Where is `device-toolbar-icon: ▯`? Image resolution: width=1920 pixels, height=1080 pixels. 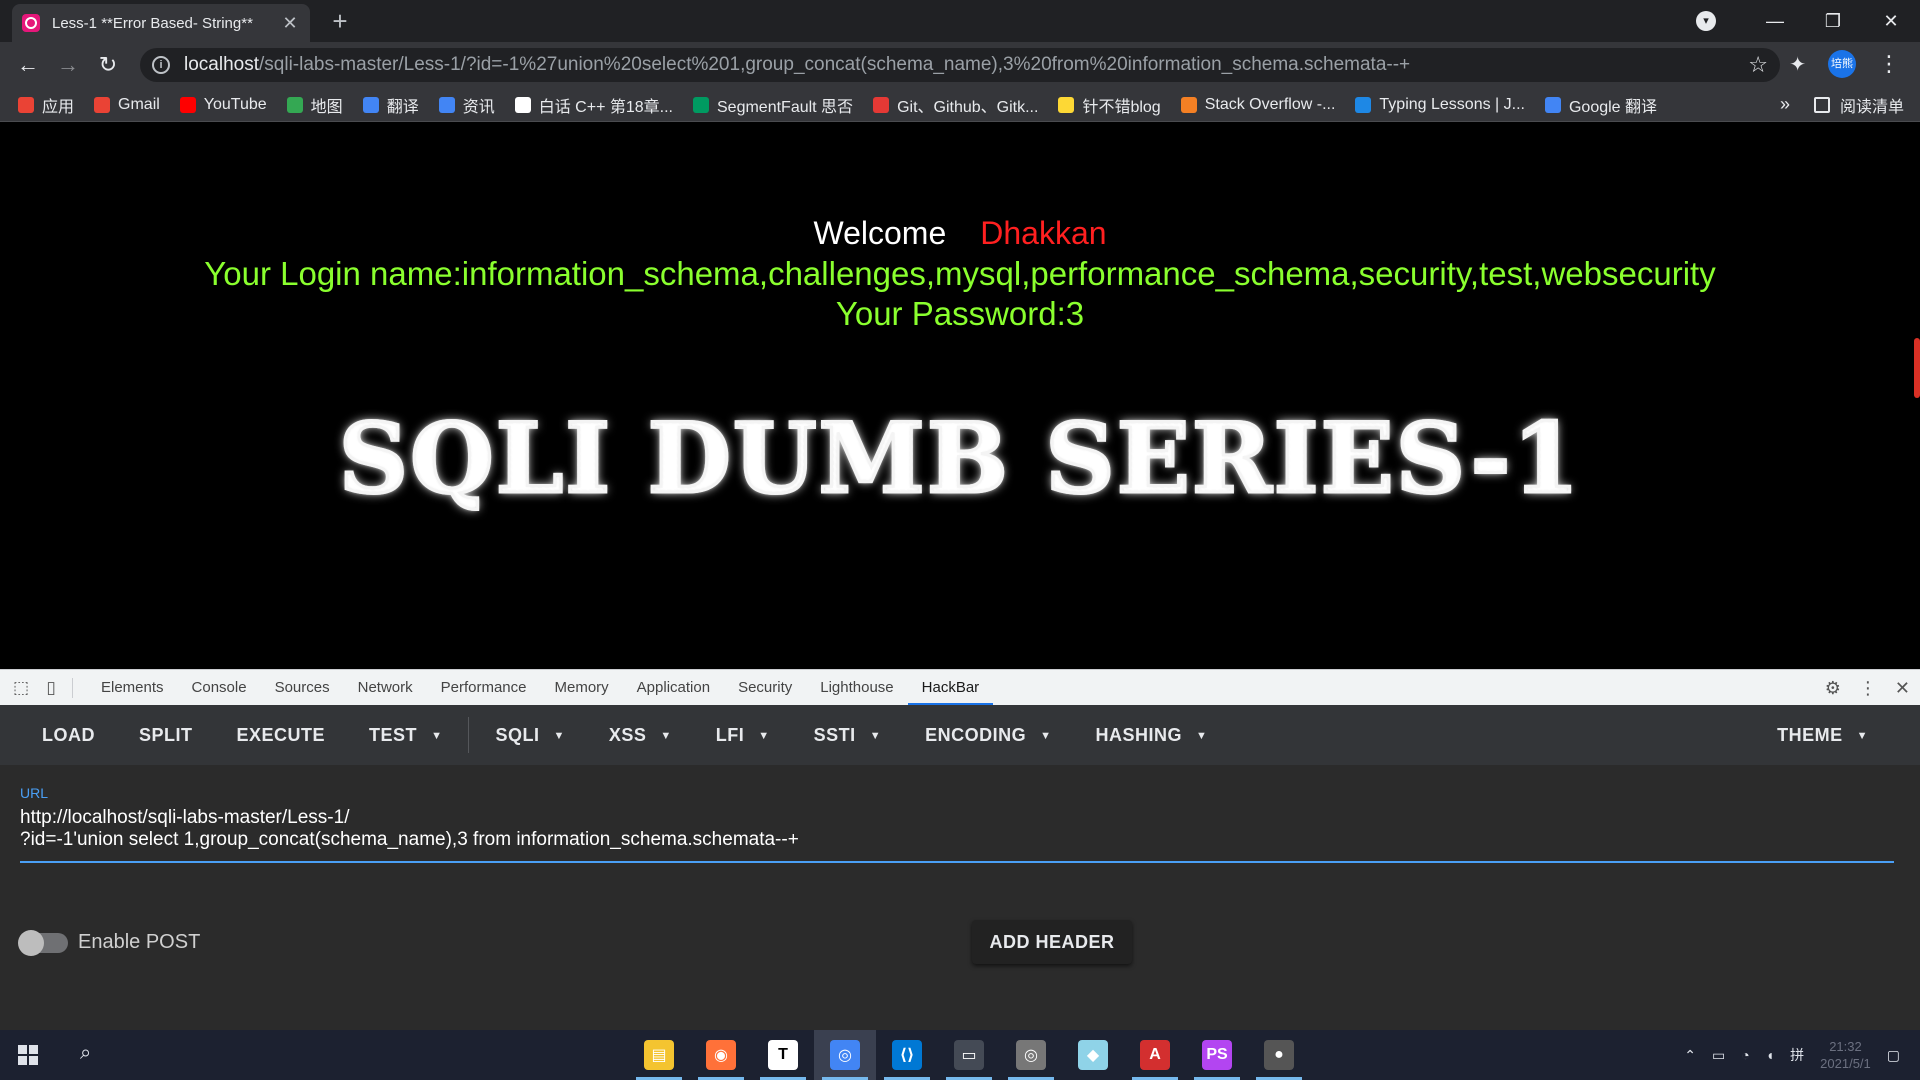
device-toolbar-icon: ▯ is located at coordinates (51, 688).